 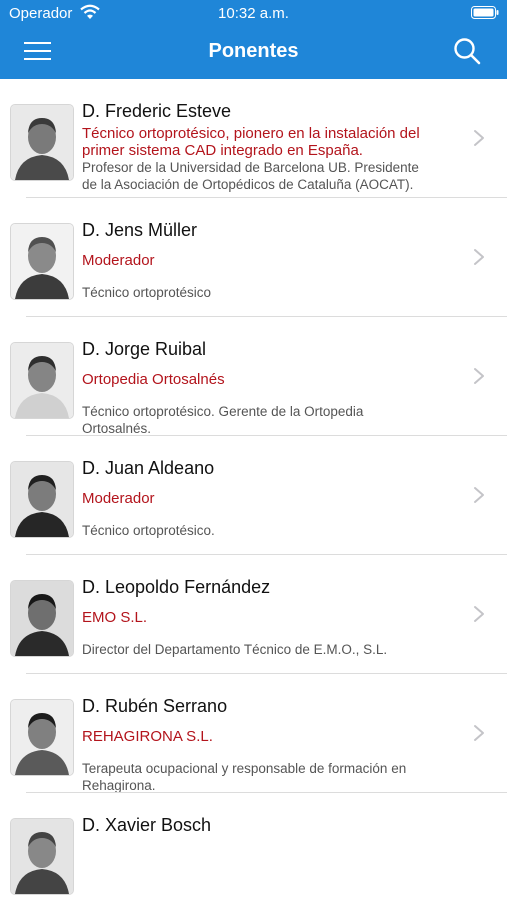 I want to click on speaker-name: D. Juan Aldeano, so click(x=148, y=468).